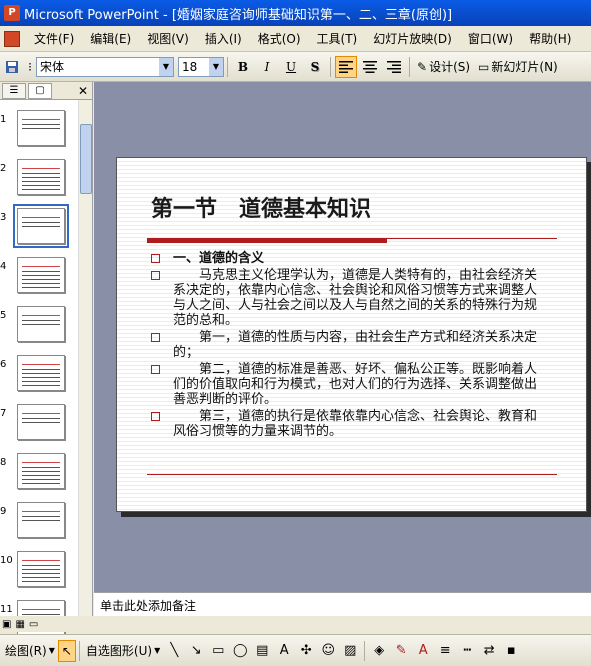  I want to click on align-center-icon, so click(370, 67).